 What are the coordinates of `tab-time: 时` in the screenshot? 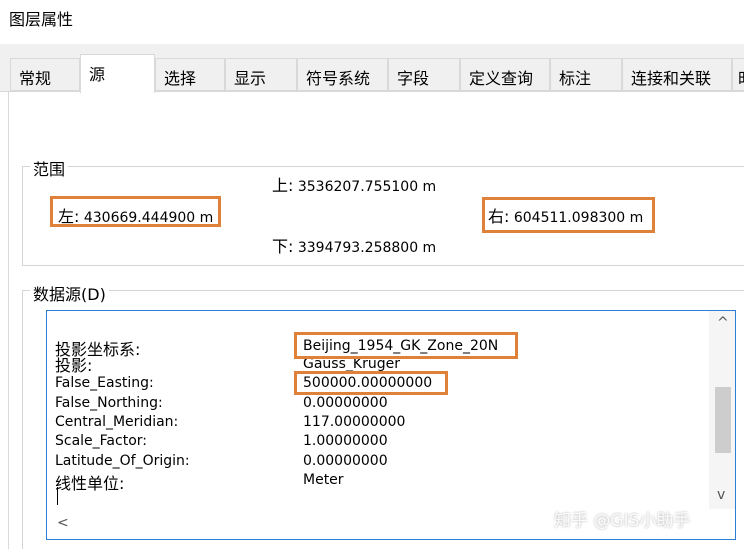 It's located at (738, 74).